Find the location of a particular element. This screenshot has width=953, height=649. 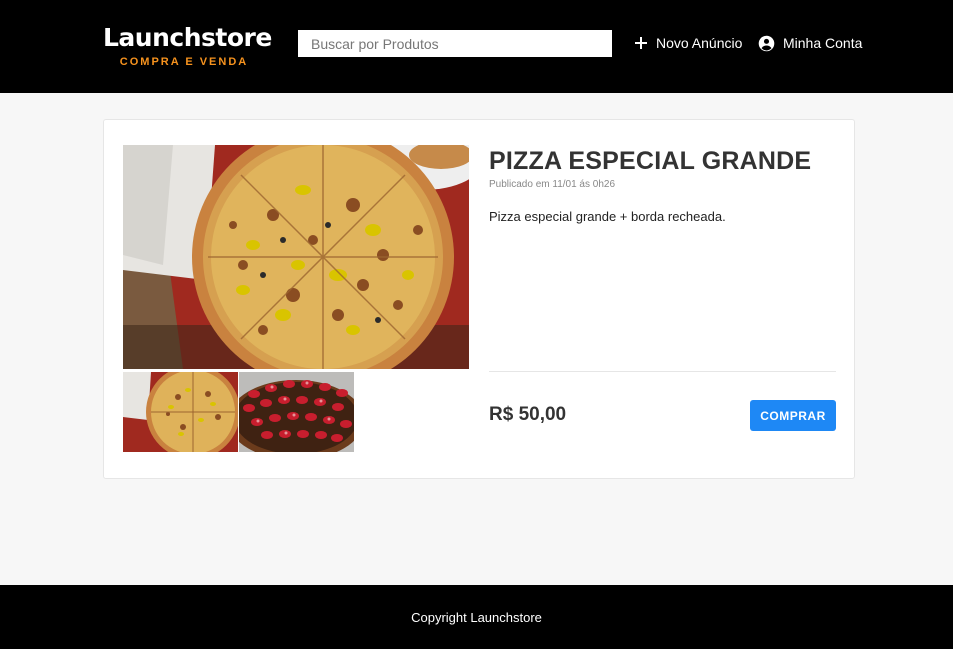

product-price: R$ 50,00 is located at coordinates (528, 414).